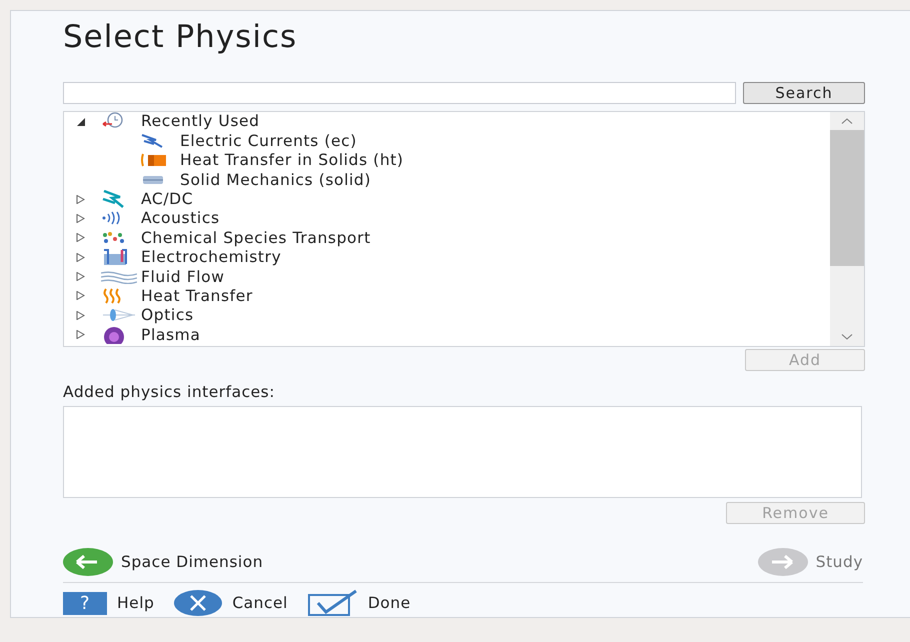  What do you see at coordinates (276, 179) in the screenshot?
I see `tree-item: Solid Mechanics (solid)` at bounding box center [276, 179].